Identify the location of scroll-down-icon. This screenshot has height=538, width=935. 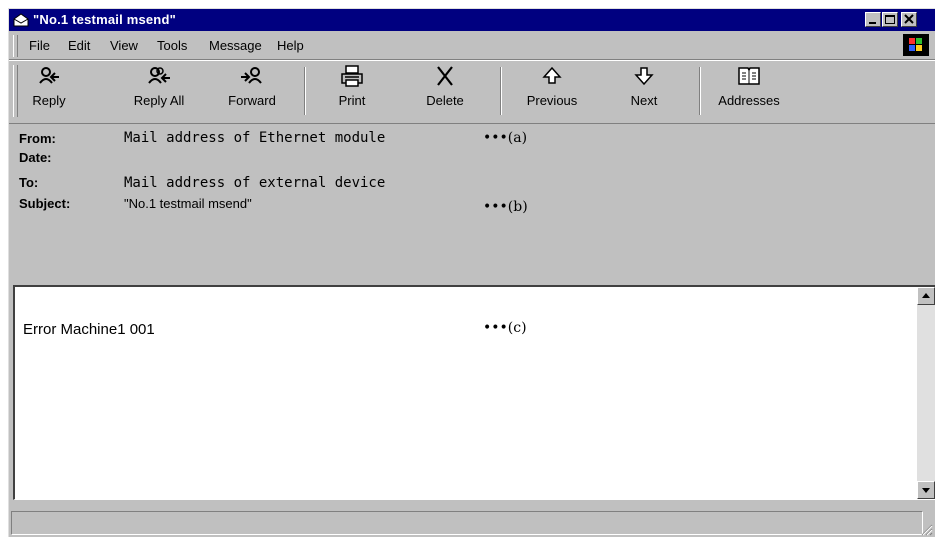
(926, 490).